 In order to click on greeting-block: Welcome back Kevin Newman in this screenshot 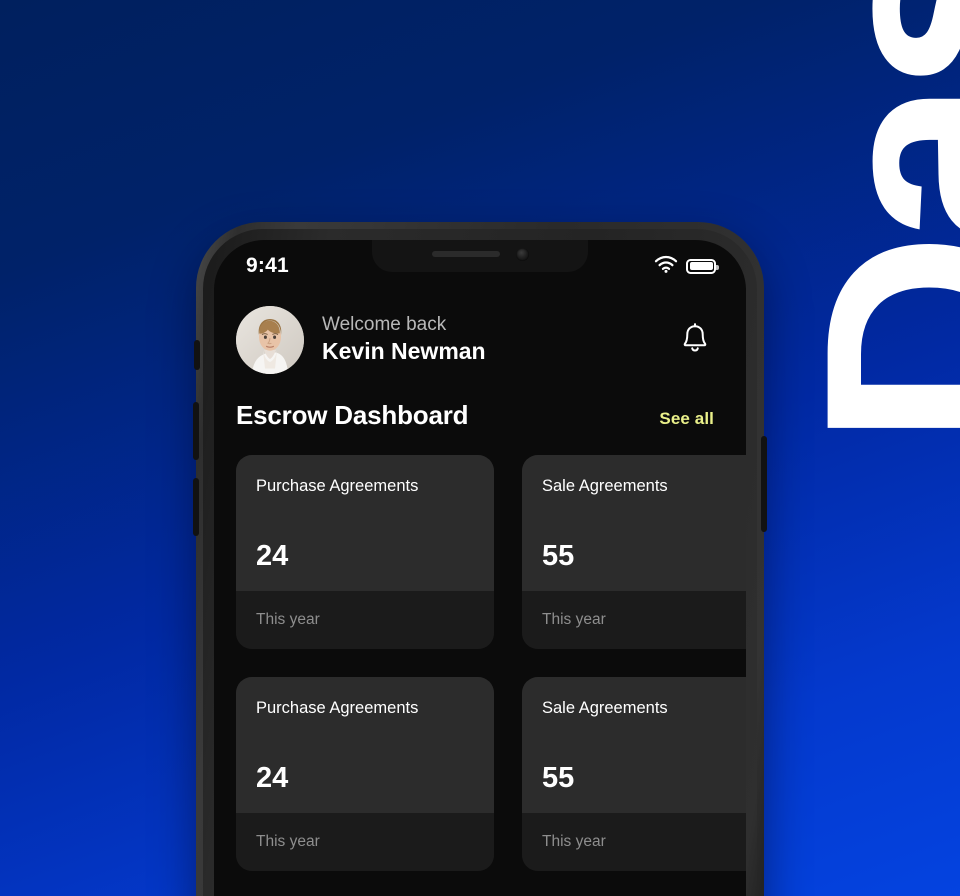, I will do `click(499, 340)`.